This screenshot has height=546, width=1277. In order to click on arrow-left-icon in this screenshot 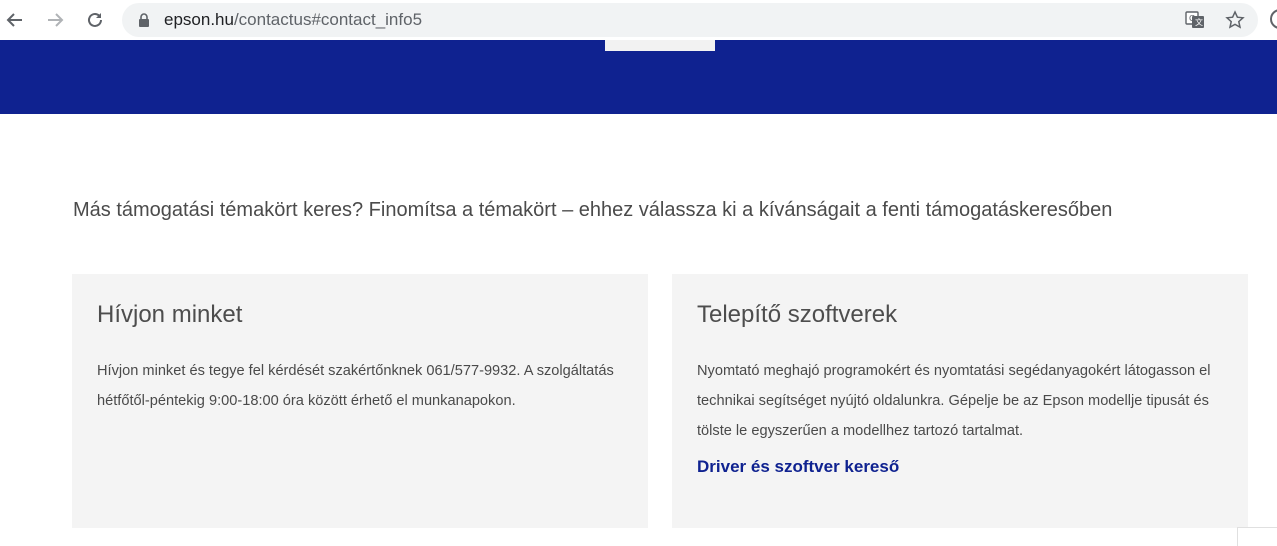, I will do `click(14, 20)`.